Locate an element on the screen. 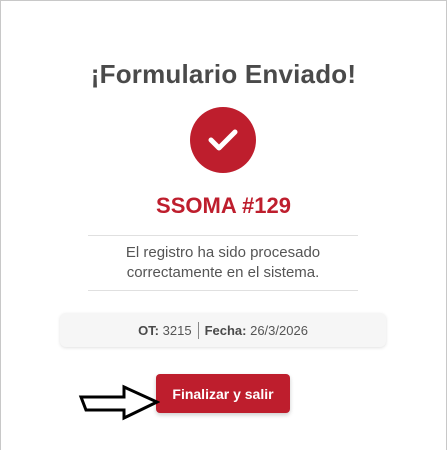 The width and height of the screenshot is (447, 450). dialog-title: ¡Formulario Enviado! is located at coordinates (223, 74).